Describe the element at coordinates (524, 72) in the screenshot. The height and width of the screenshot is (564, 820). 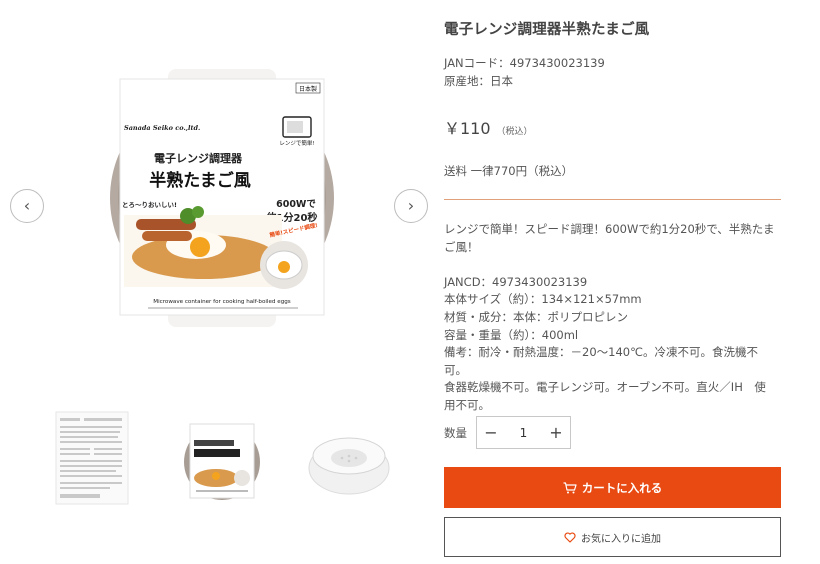
I see `product-meta: JANコード：4973430023139 原産地：日本` at that location.